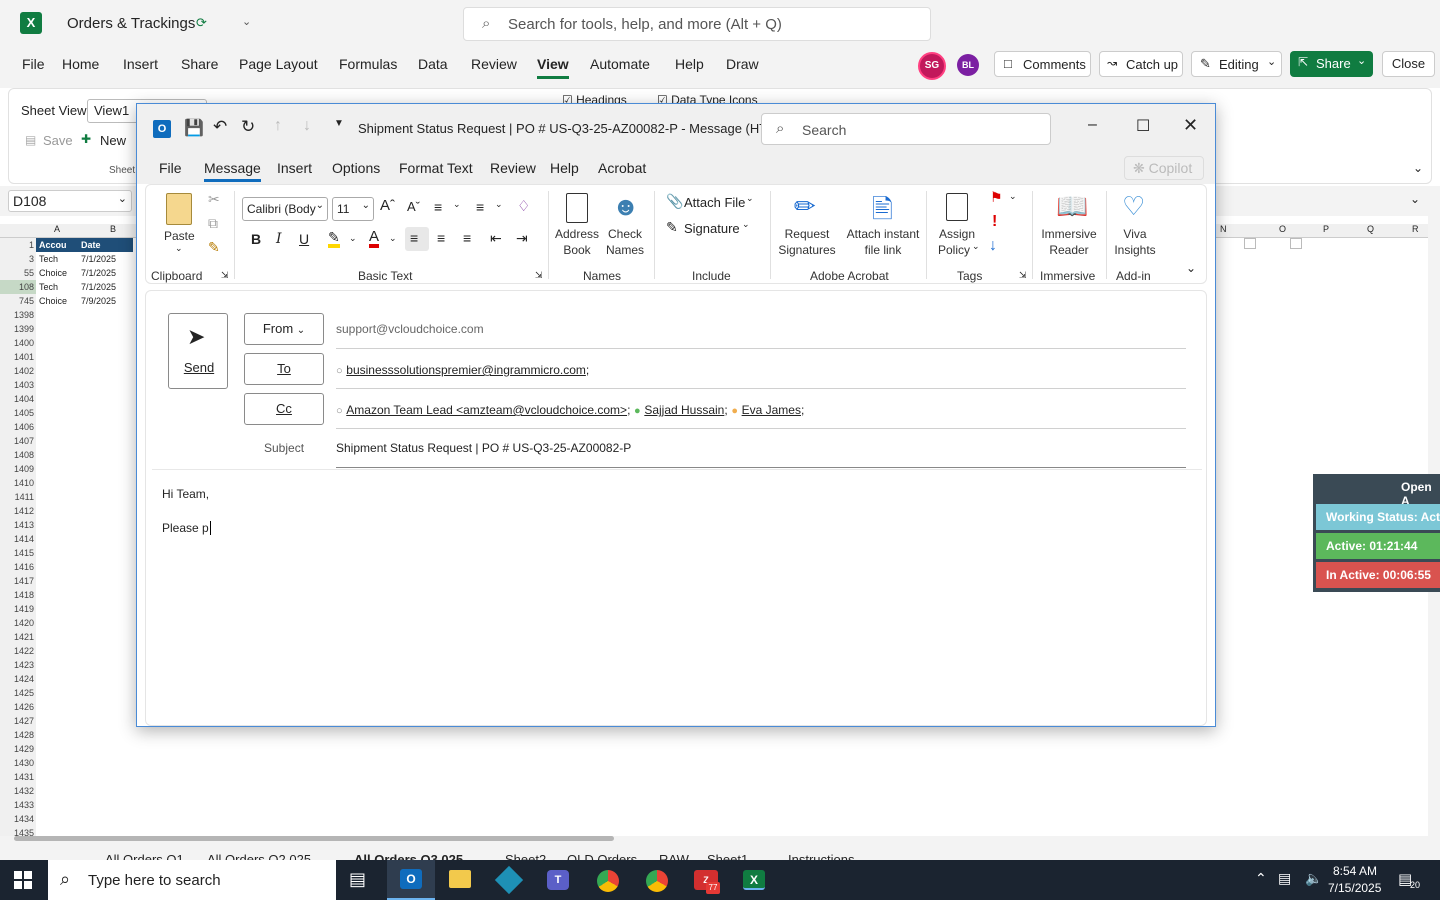 Image resolution: width=1440 pixels, height=900 pixels. What do you see at coordinates (807, 227) in the screenshot?
I see `request-signatures-button: ✏ Request Signatures` at bounding box center [807, 227].